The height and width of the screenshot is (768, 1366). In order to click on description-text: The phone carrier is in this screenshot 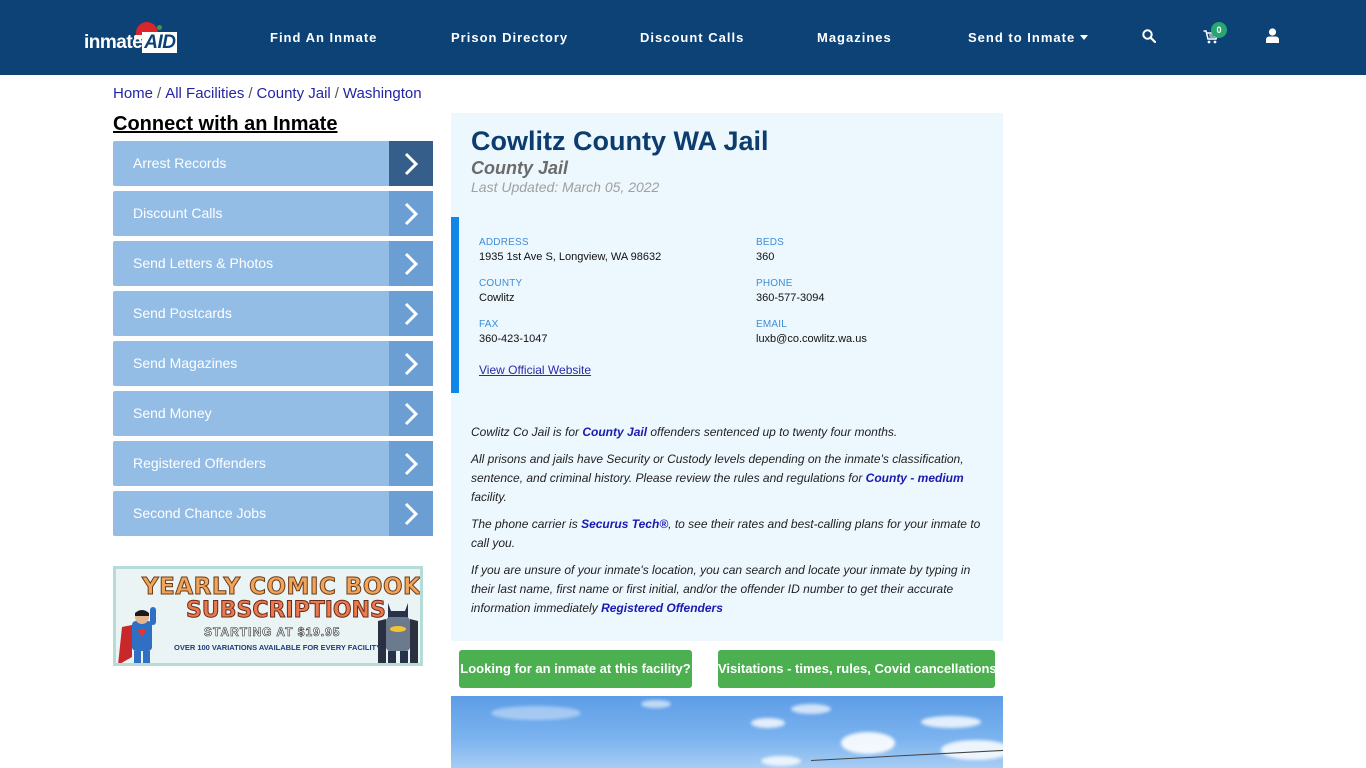, I will do `click(526, 524)`.